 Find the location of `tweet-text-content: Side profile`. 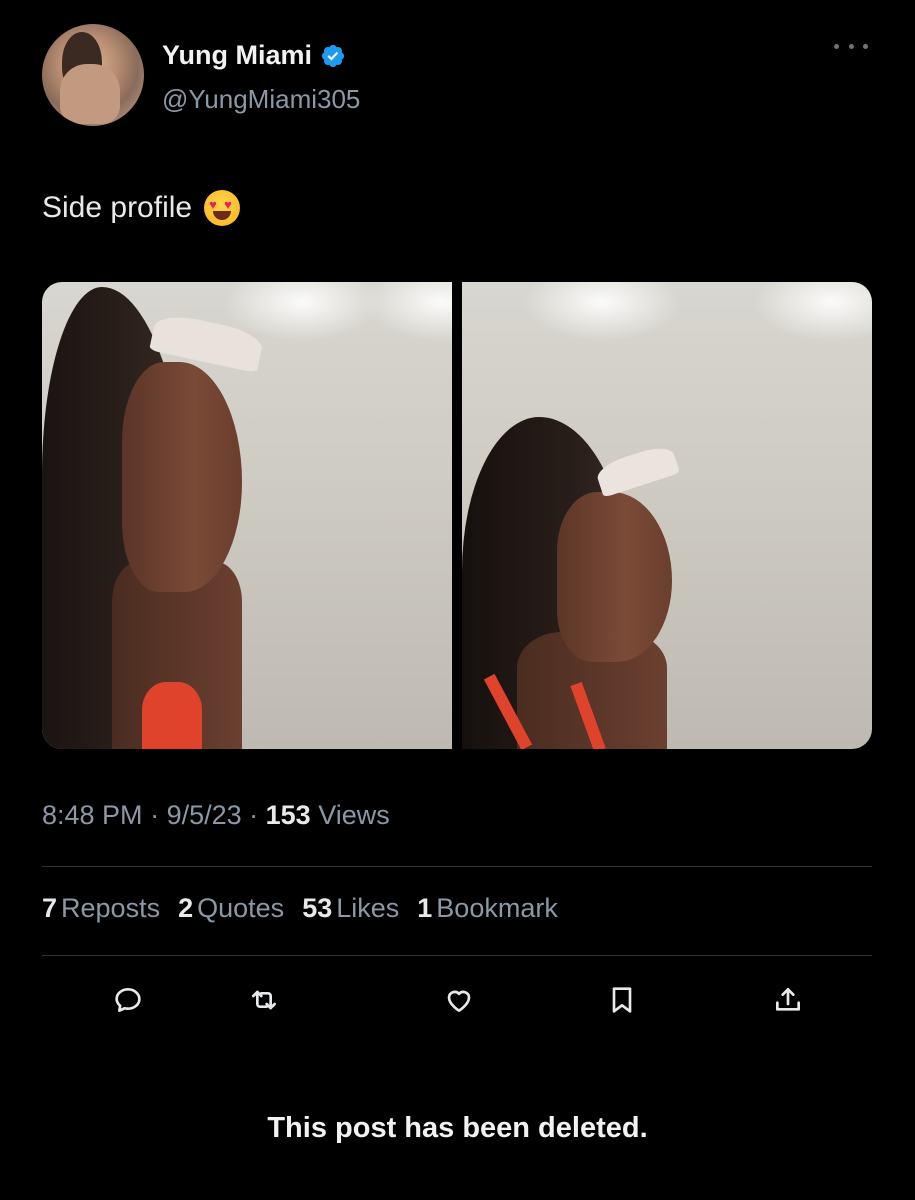

tweet-text-content: Side profile is located at coordinates (117, 207).